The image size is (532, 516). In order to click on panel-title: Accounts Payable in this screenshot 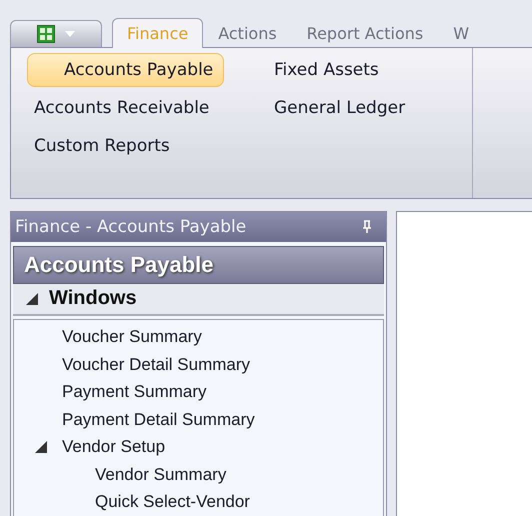, I will do `click(198, 265)`.